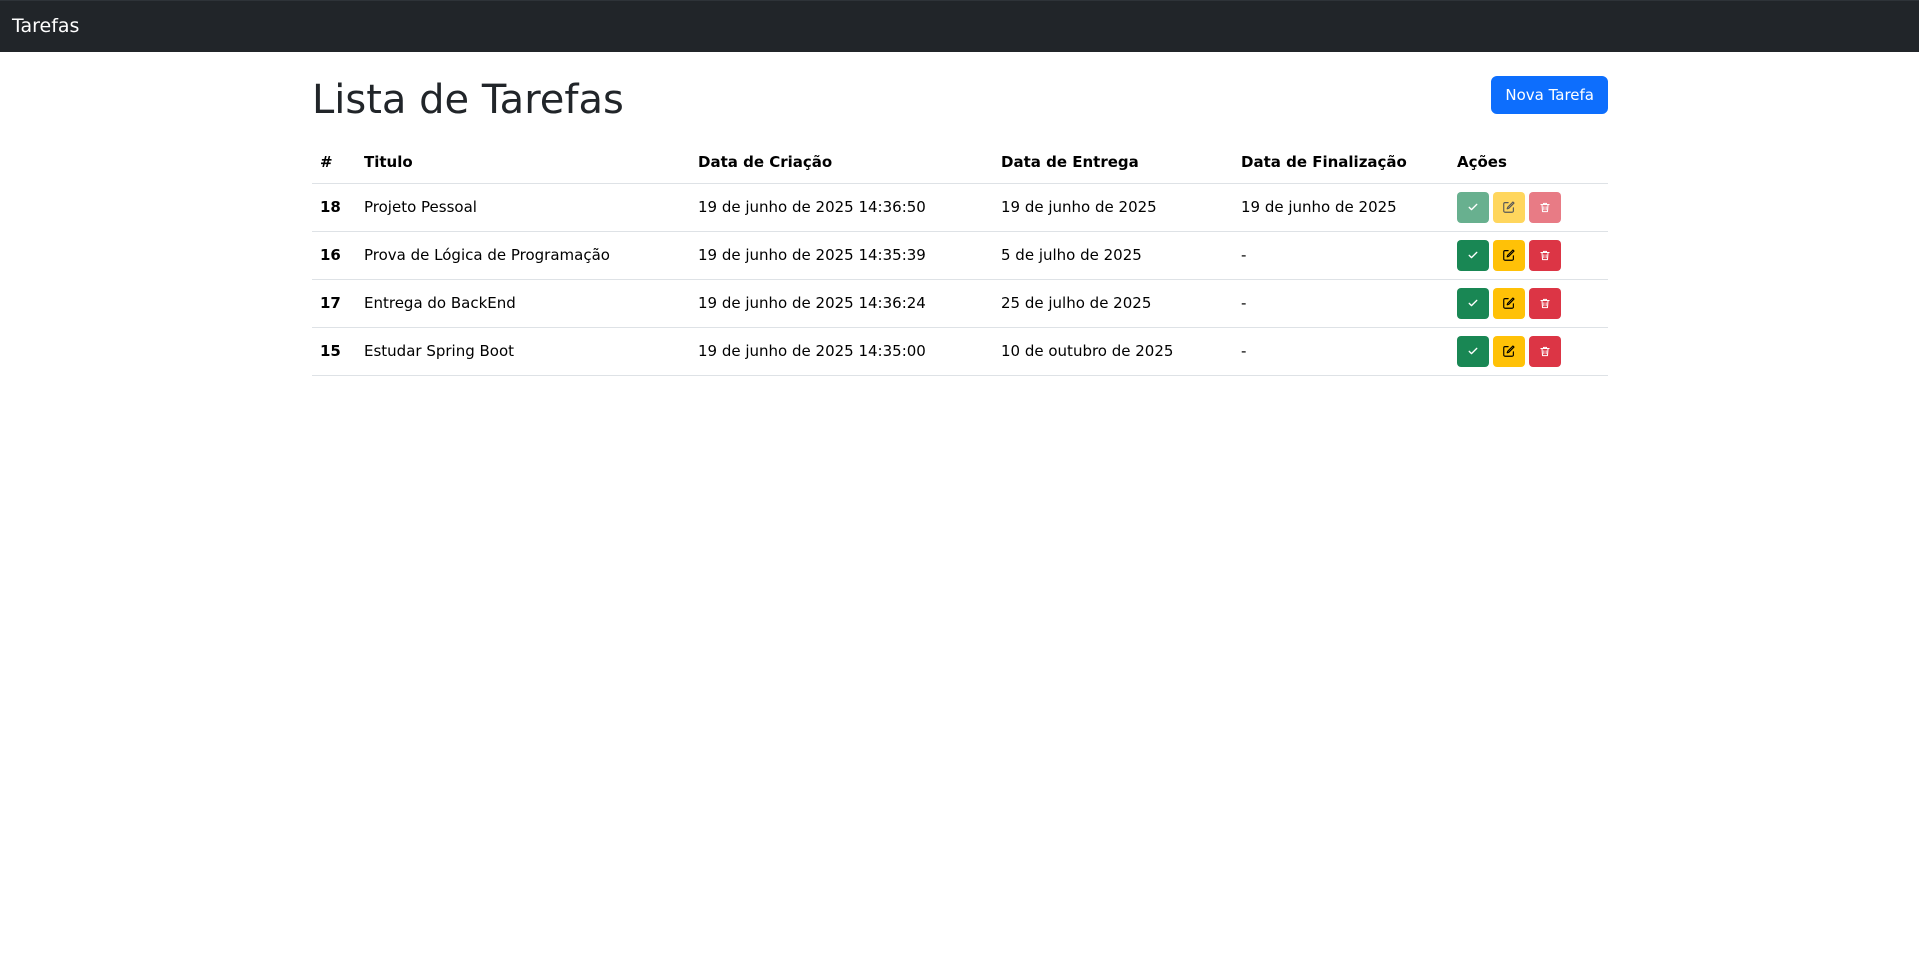 This screenshot has height=965, width=1919. I want to click on column-header-finished: Data de Finalização, so click(1341, 163).